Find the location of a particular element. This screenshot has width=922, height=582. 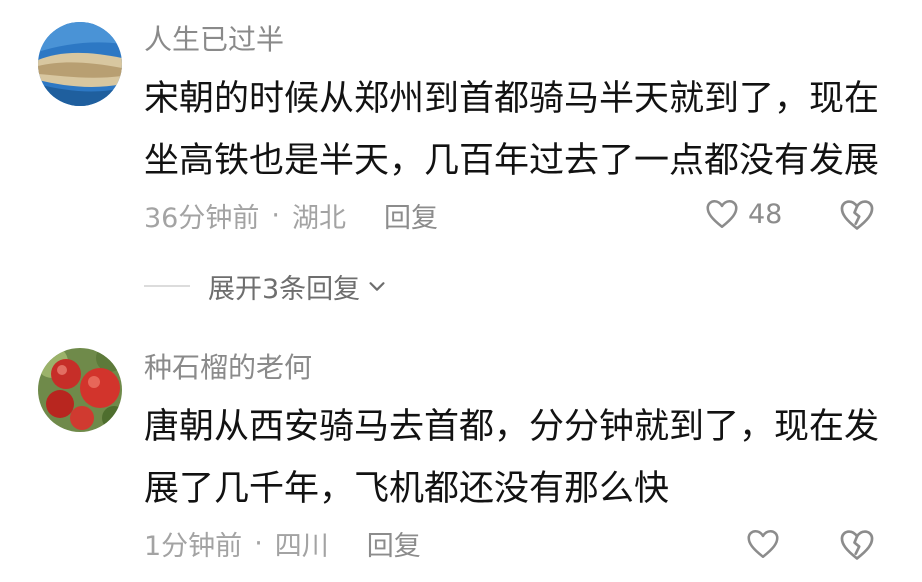

comment-username: 人生已过半 is located at coordinates (214, 40).